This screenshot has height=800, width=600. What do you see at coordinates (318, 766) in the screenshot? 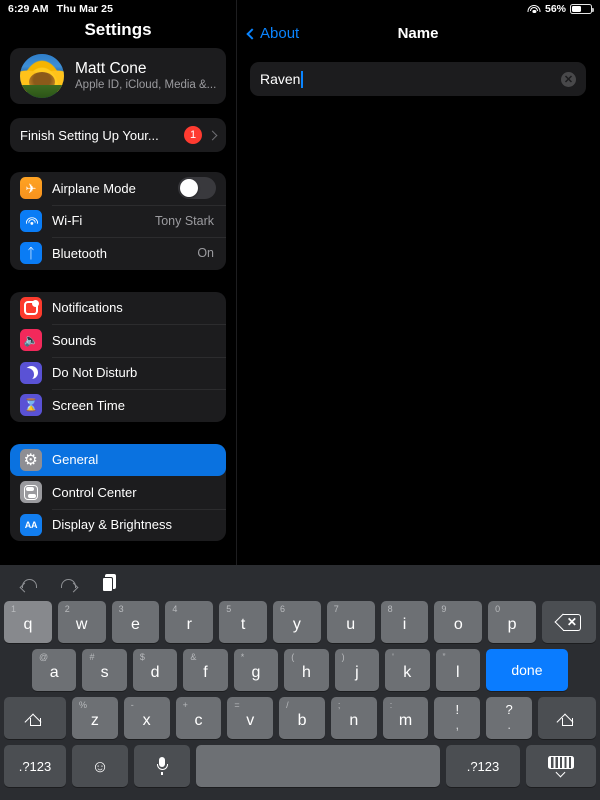
I see `key-space` at bounding box center [318, 766].